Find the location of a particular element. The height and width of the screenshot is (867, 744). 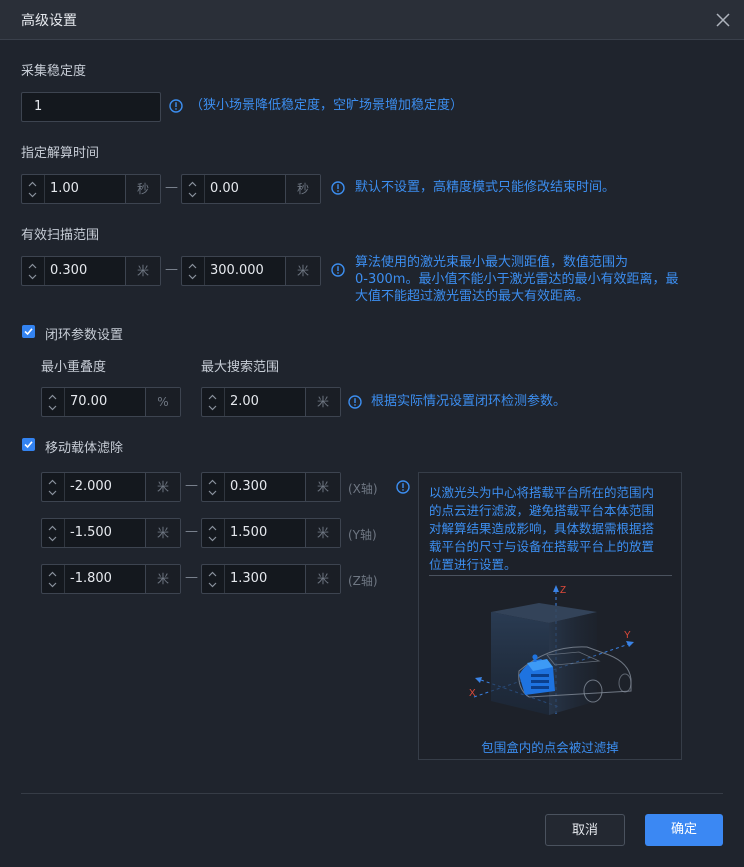

loop-closure-checkbox is located at coordinates (28, 331).